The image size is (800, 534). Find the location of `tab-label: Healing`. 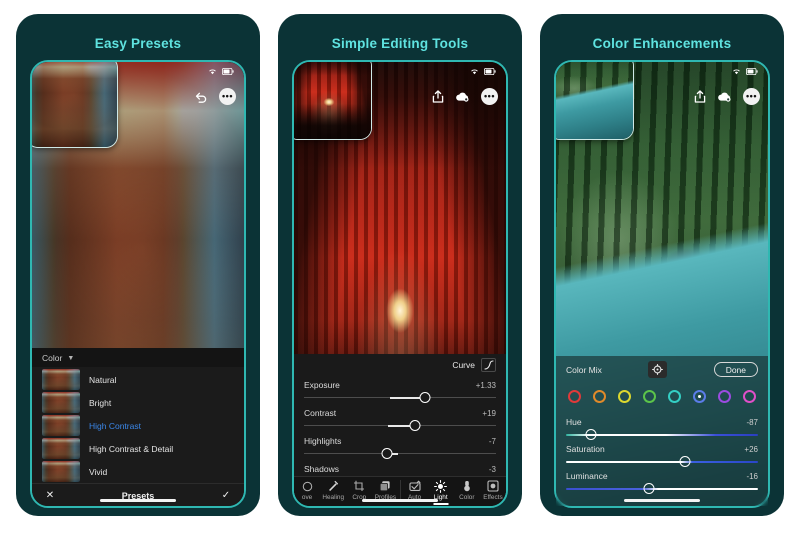

tab-label: Healing is located at coordinates (333, 497).